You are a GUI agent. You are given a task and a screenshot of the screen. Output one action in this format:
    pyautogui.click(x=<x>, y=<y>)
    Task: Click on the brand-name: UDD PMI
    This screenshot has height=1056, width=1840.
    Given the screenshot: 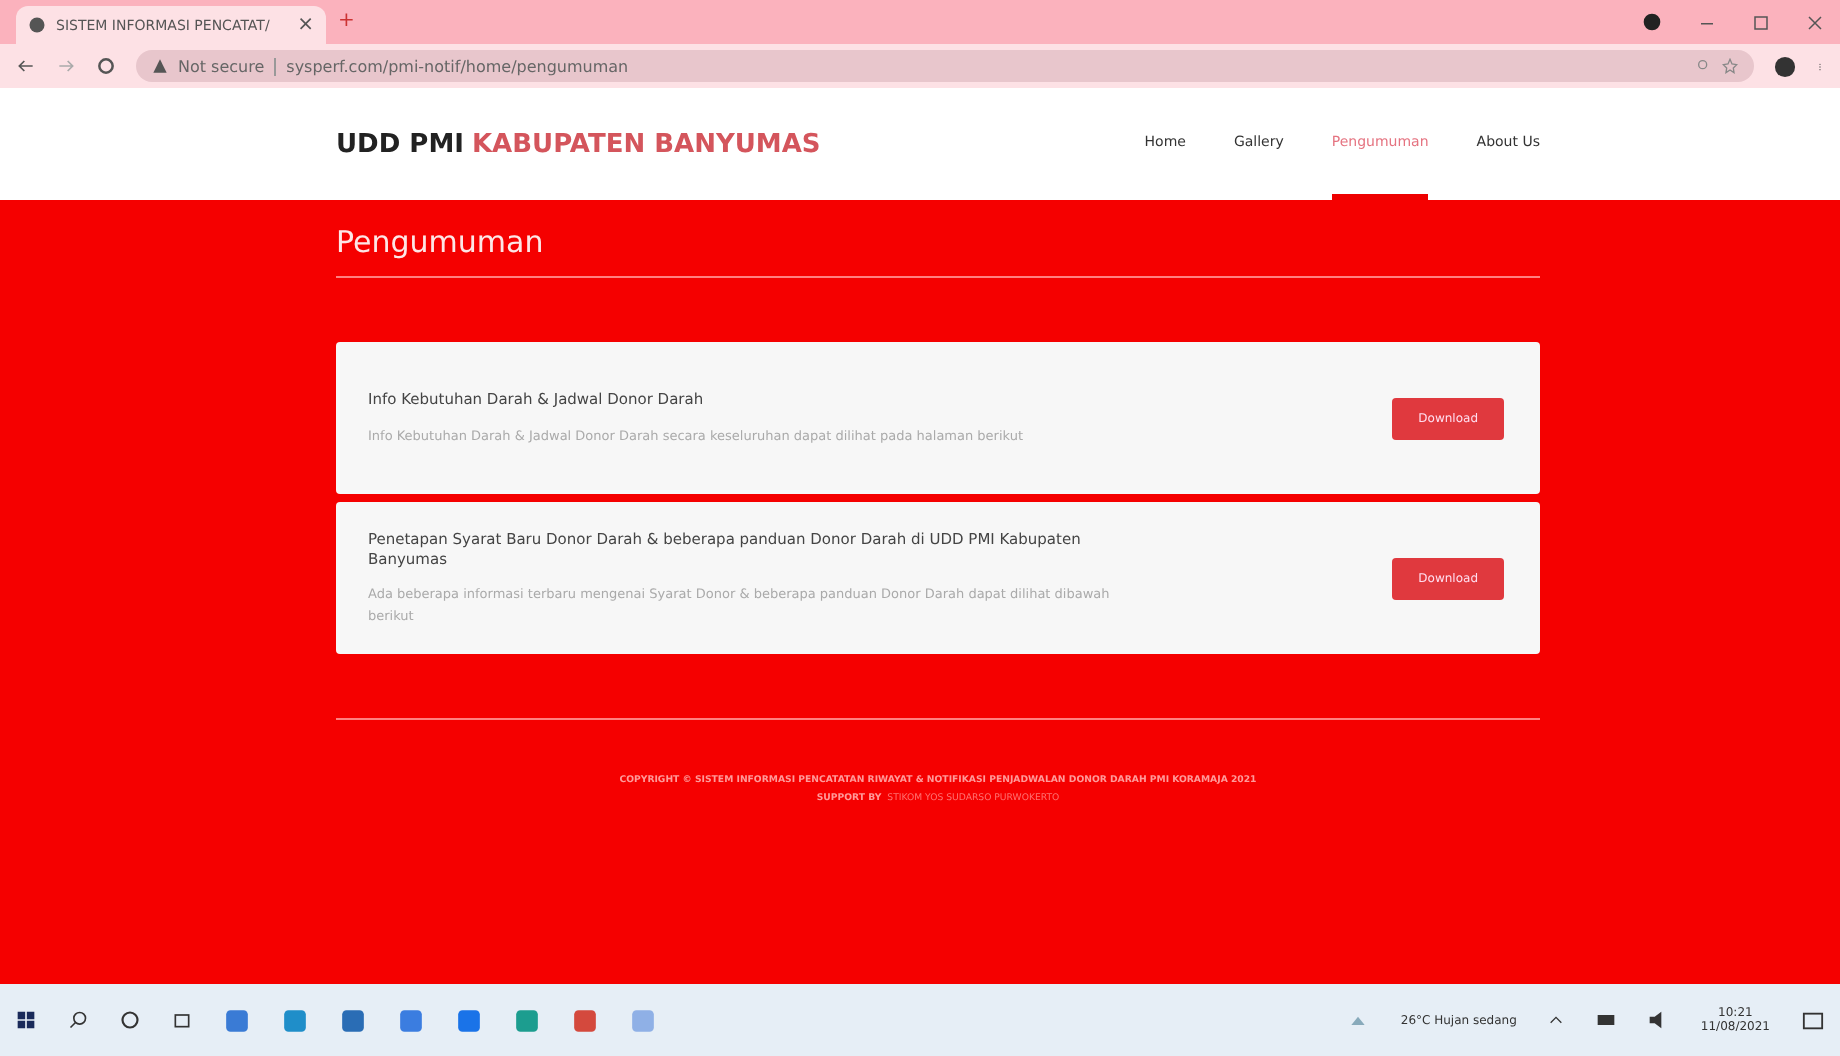 What is the action you would take?
    pyautogui.click(x=400, y=144)
    